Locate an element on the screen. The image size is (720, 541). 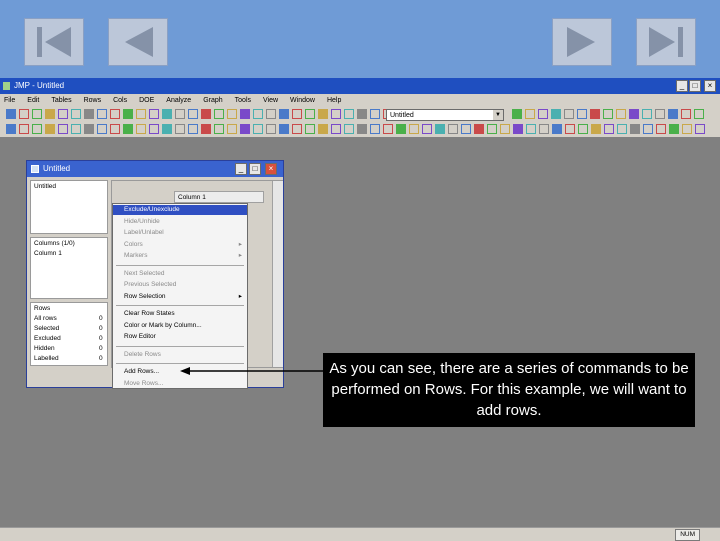
menu-item-row-editor: Row Editor is located at coordinates (180, 337).